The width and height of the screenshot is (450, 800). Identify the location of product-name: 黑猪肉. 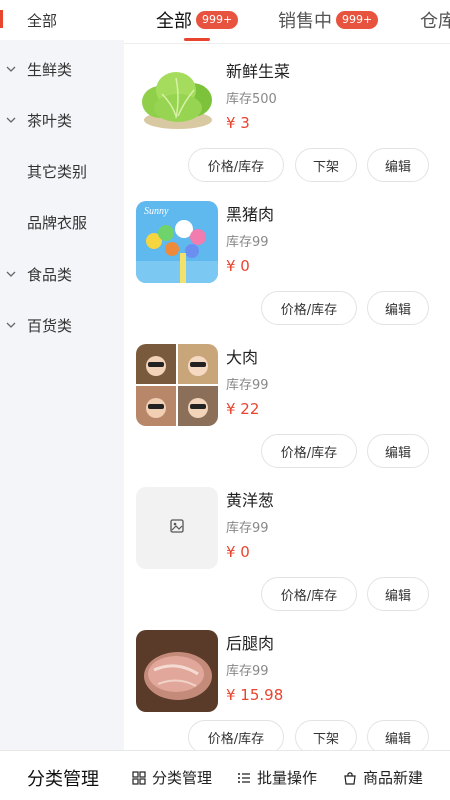
(250, 214).